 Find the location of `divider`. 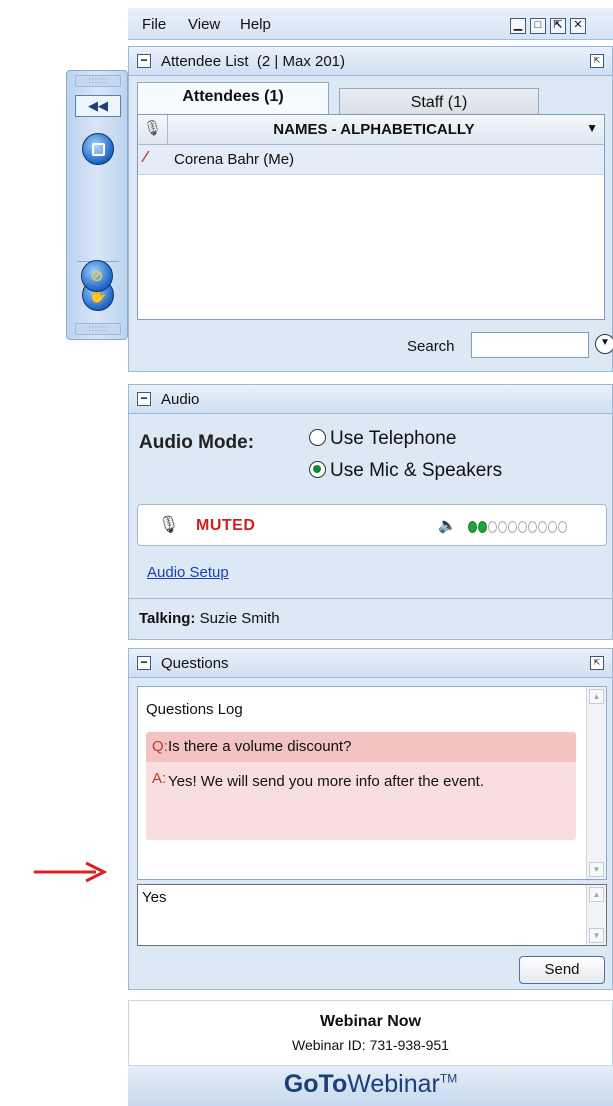

divider is located at coordinates (370, 598).